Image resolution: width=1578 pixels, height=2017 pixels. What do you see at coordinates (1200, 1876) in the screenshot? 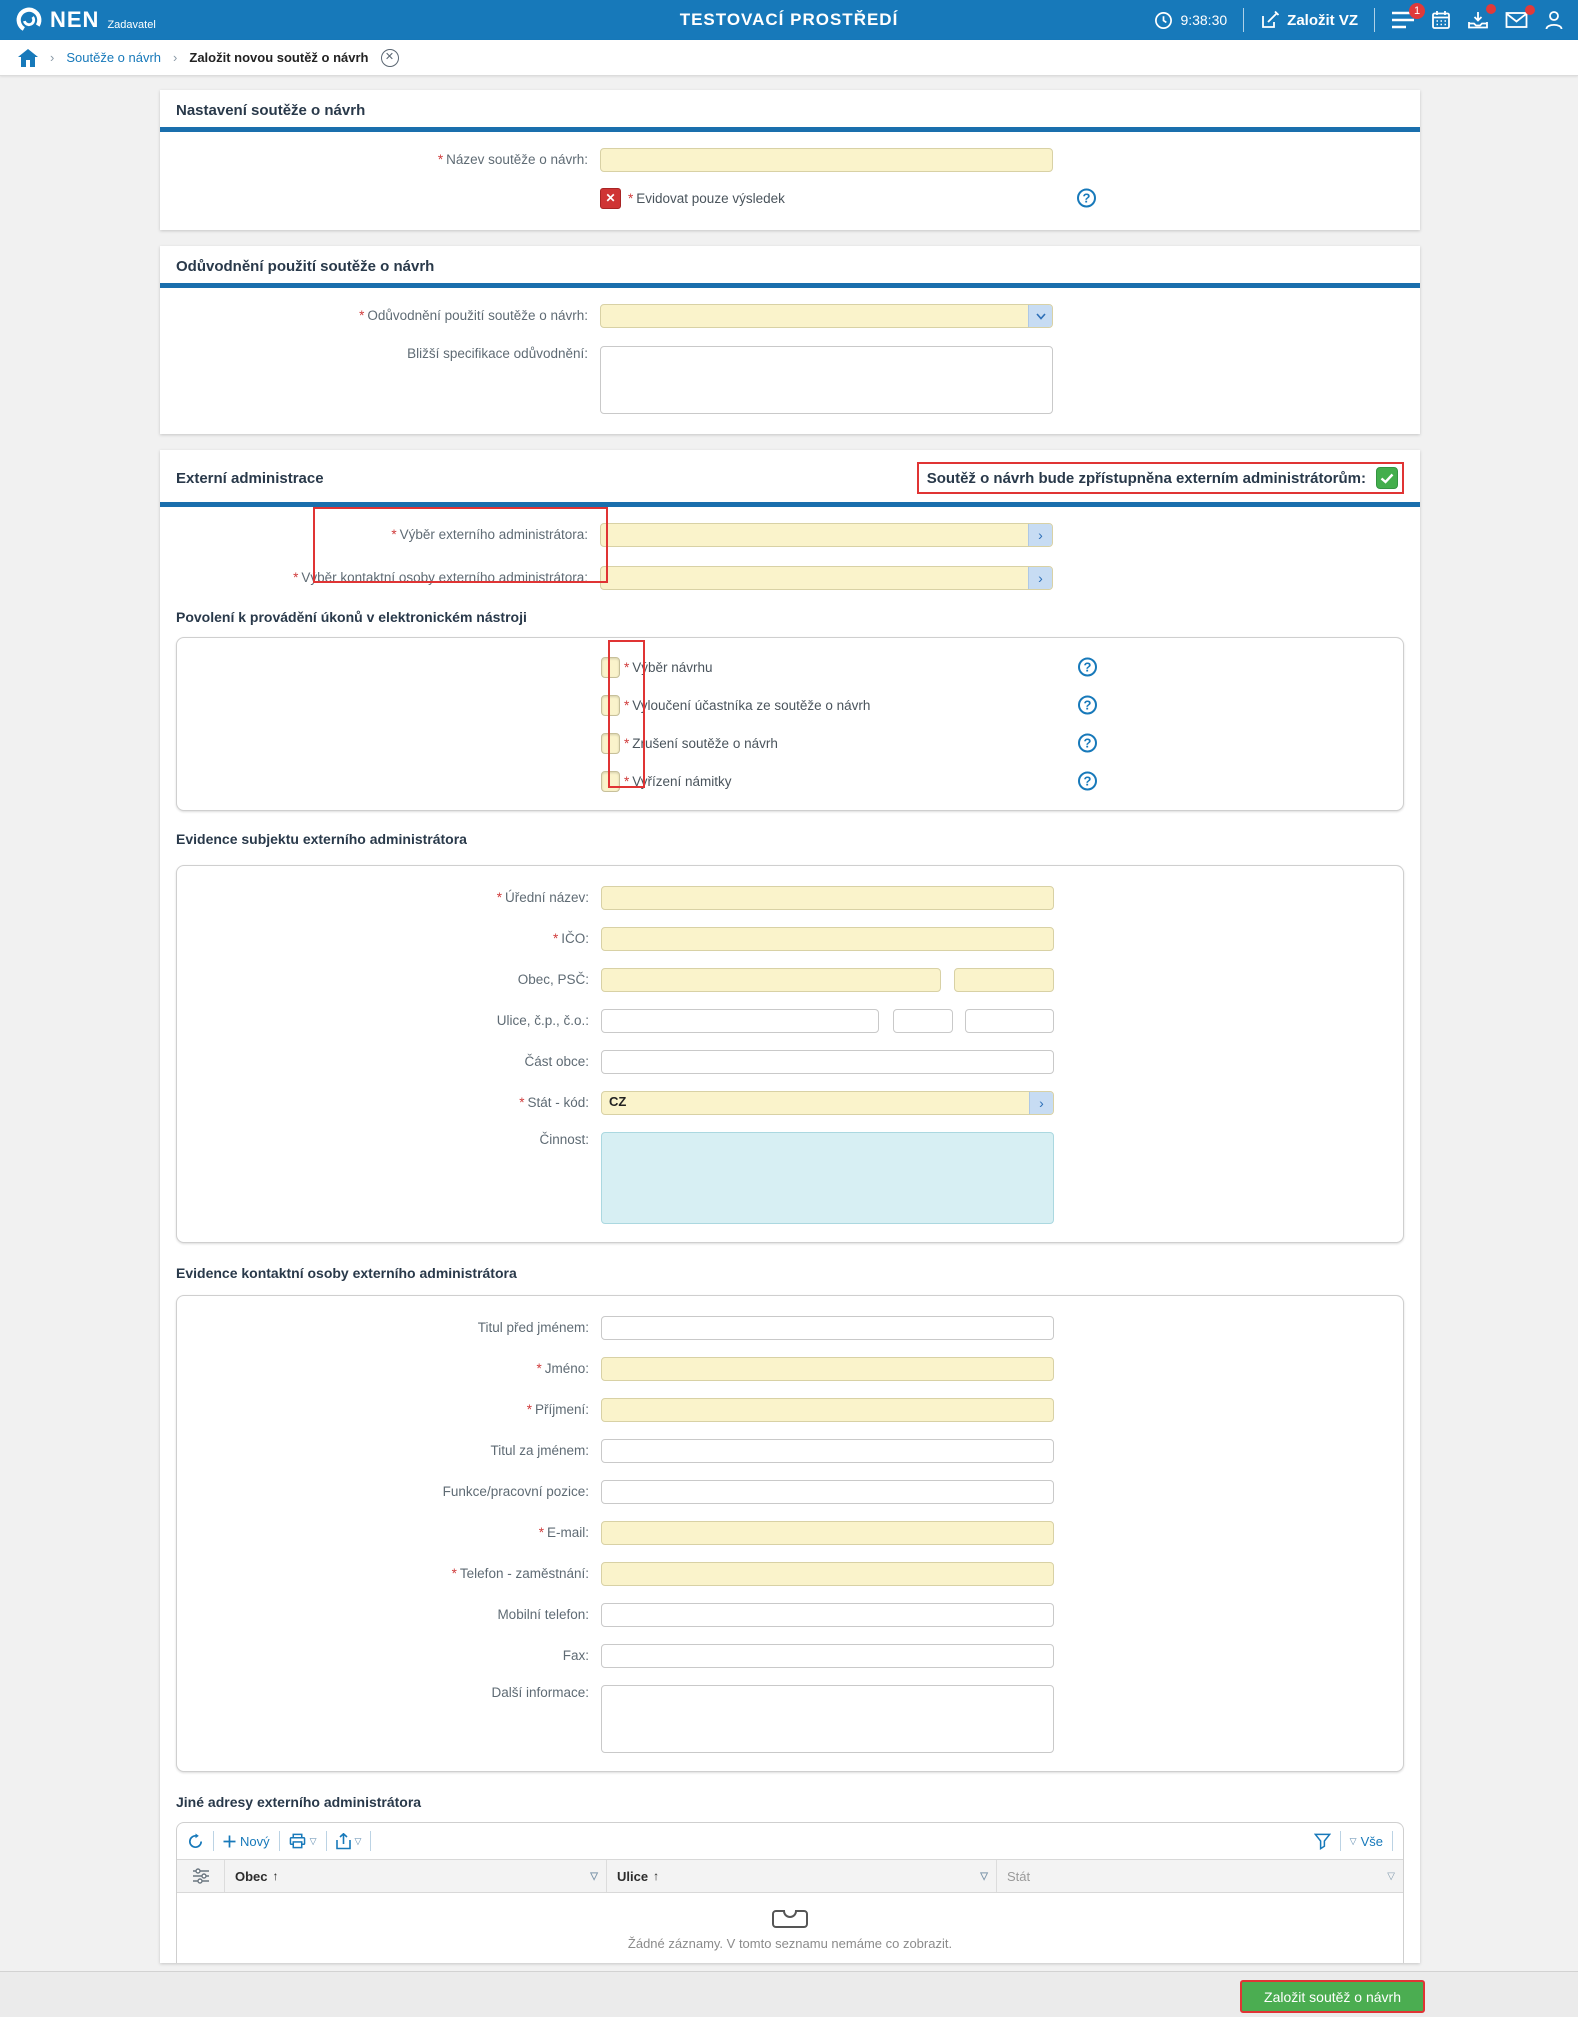
I see `column-header-stat: Stát ▽` at bounding box center [1200, 1876].